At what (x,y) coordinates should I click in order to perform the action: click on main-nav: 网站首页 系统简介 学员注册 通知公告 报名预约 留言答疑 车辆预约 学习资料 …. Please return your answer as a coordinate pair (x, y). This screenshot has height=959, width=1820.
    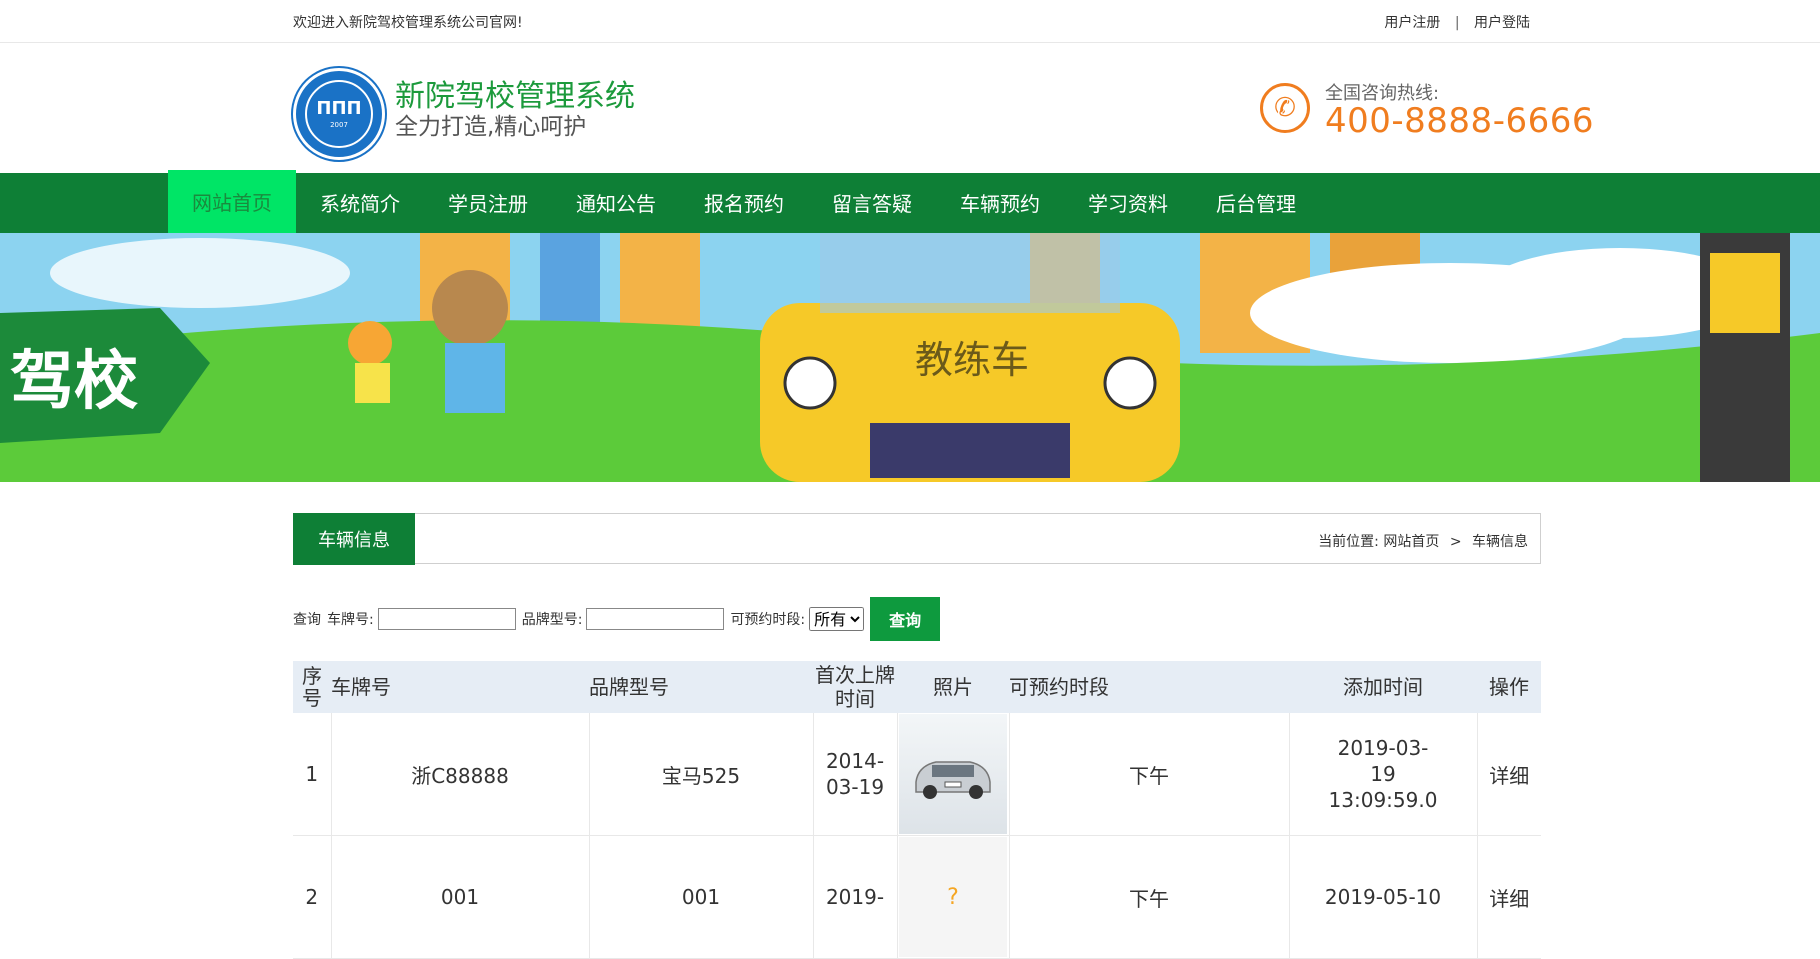
    Looking at the image, I should click on (910, 202).